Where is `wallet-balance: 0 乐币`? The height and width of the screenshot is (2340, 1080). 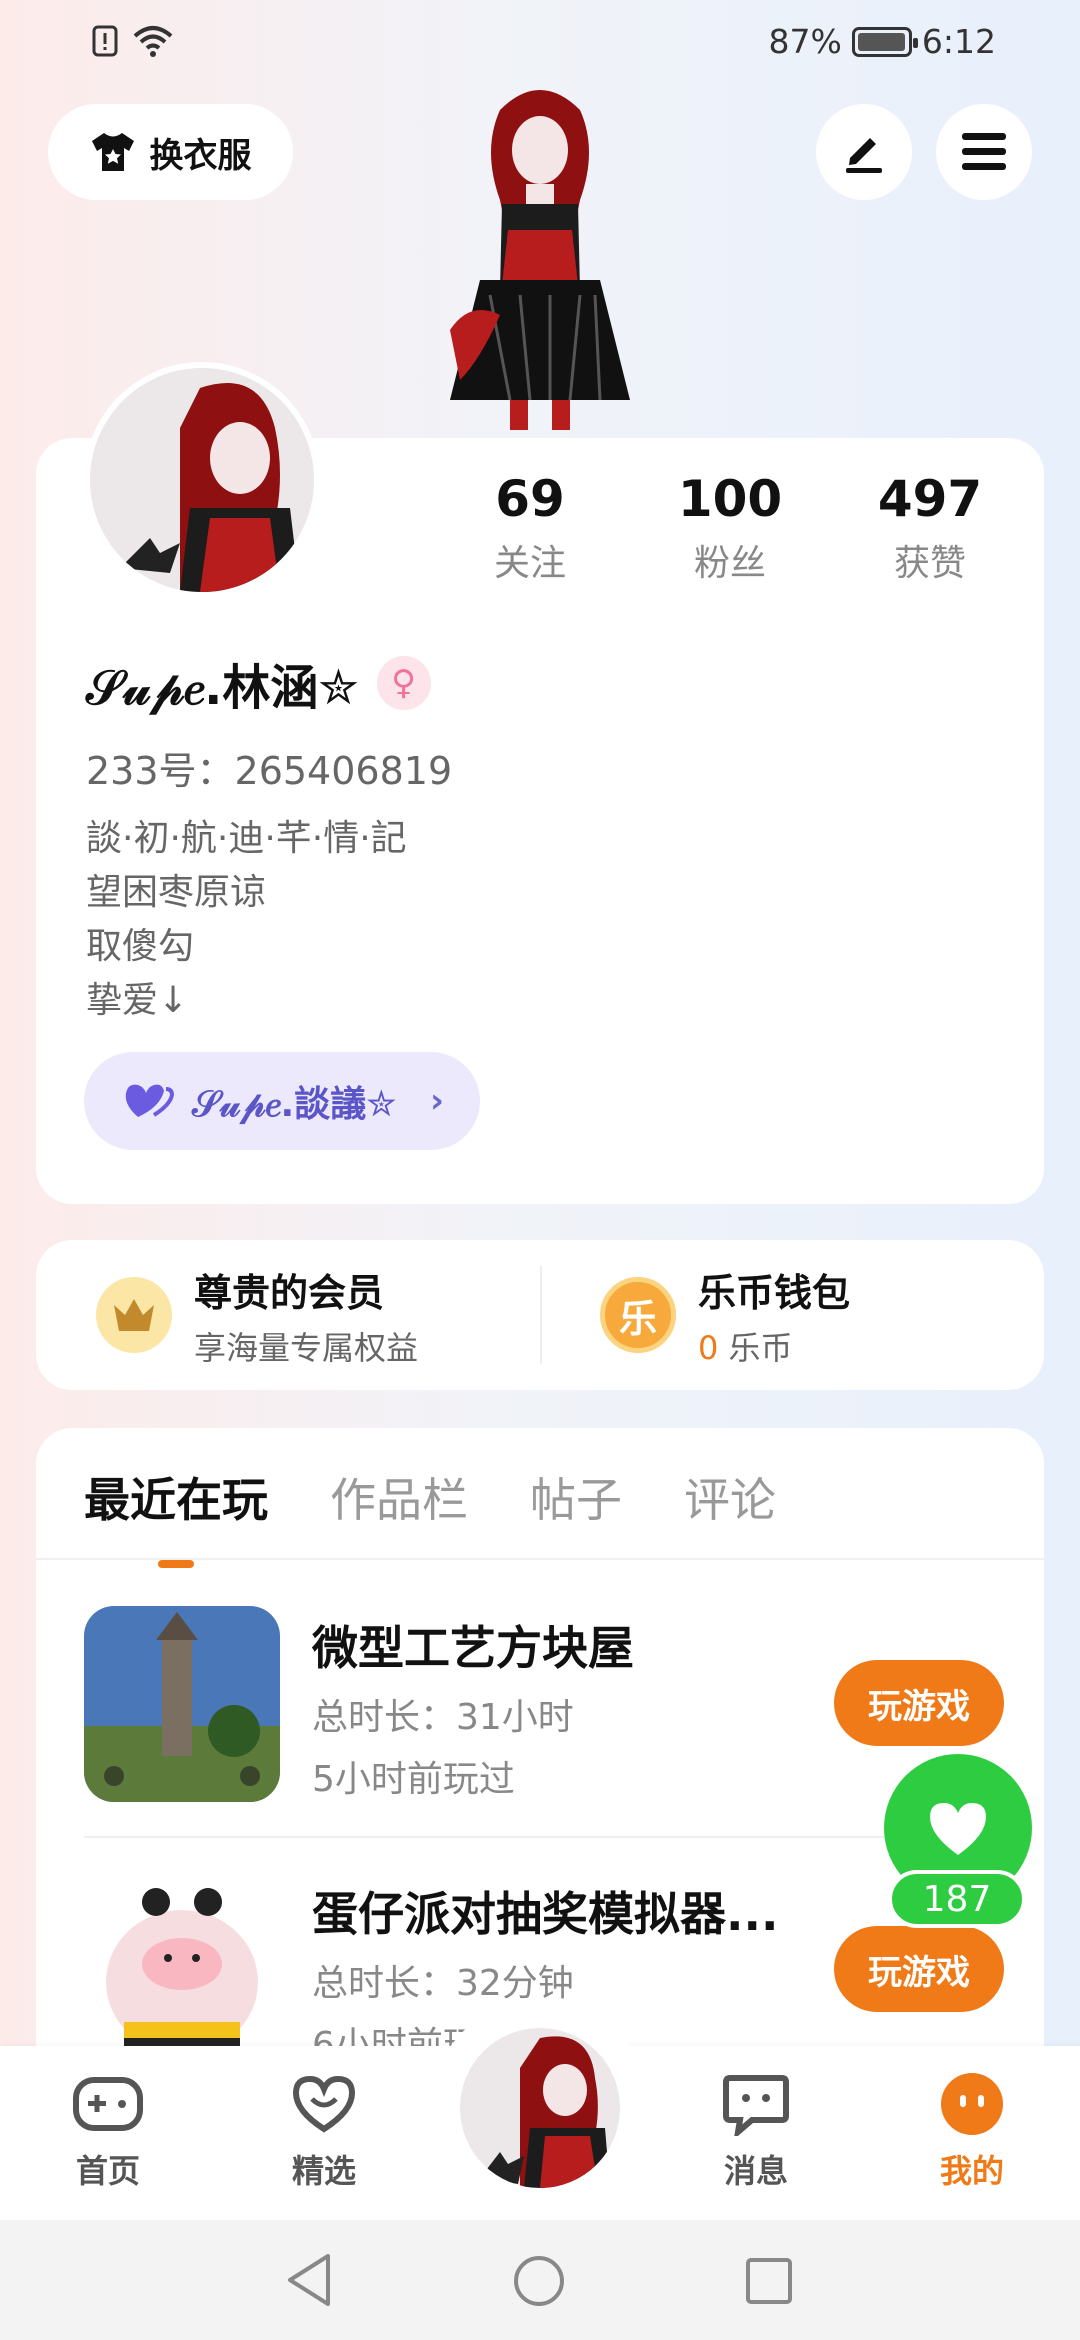
wallet-balance: 0 乐币 is located at coordinates (774, 1346).